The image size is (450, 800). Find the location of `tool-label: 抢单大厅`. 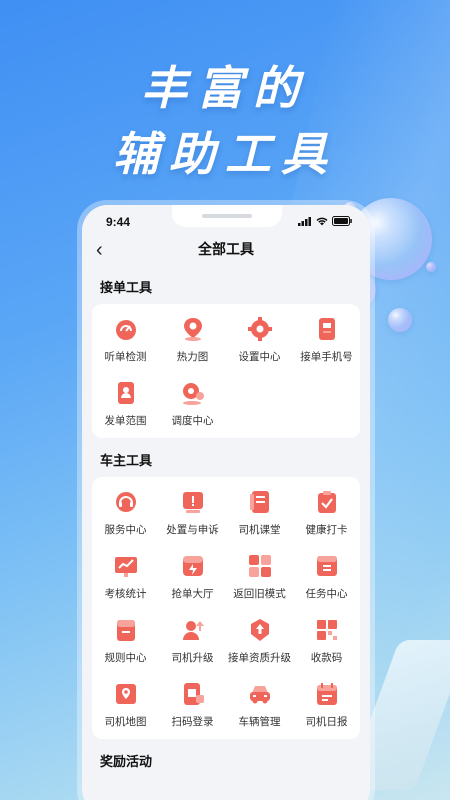

tool-label: 抢单大厅 is located at coordinates (192, 594).